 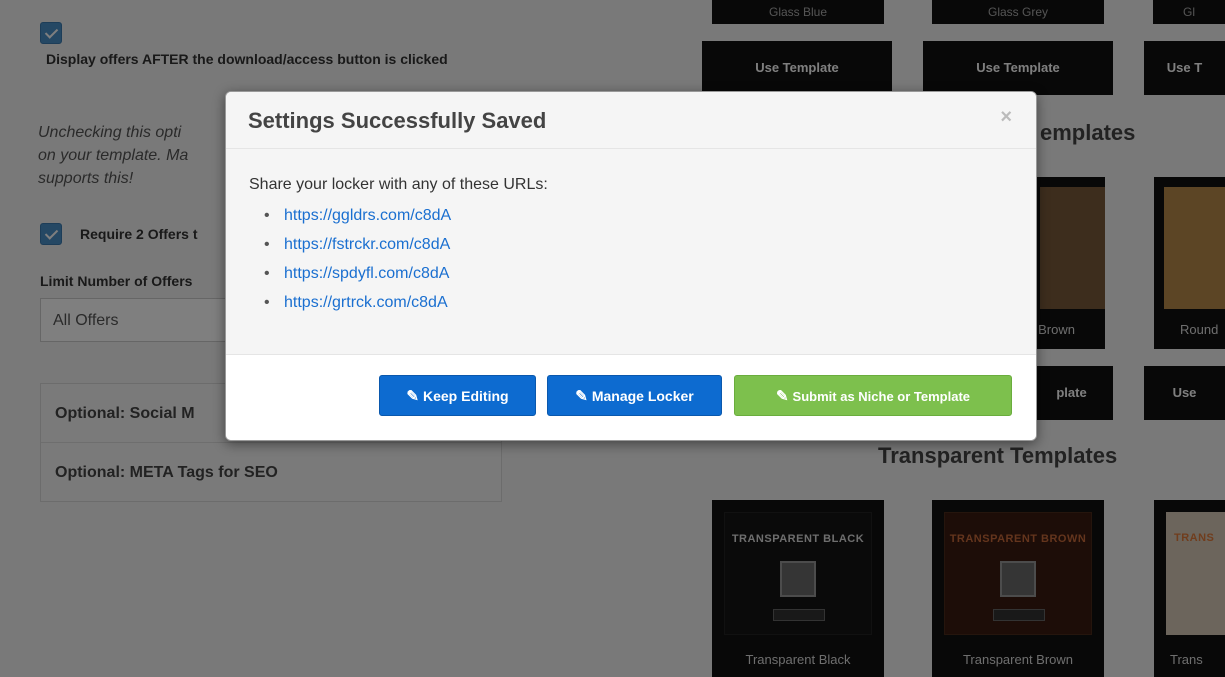 What do you see at coordinates (366, 273) in the screenshot?
I see `url-link-spdyfl: https://spdyfl.com/c8dA` at bounding box center [366, 273].